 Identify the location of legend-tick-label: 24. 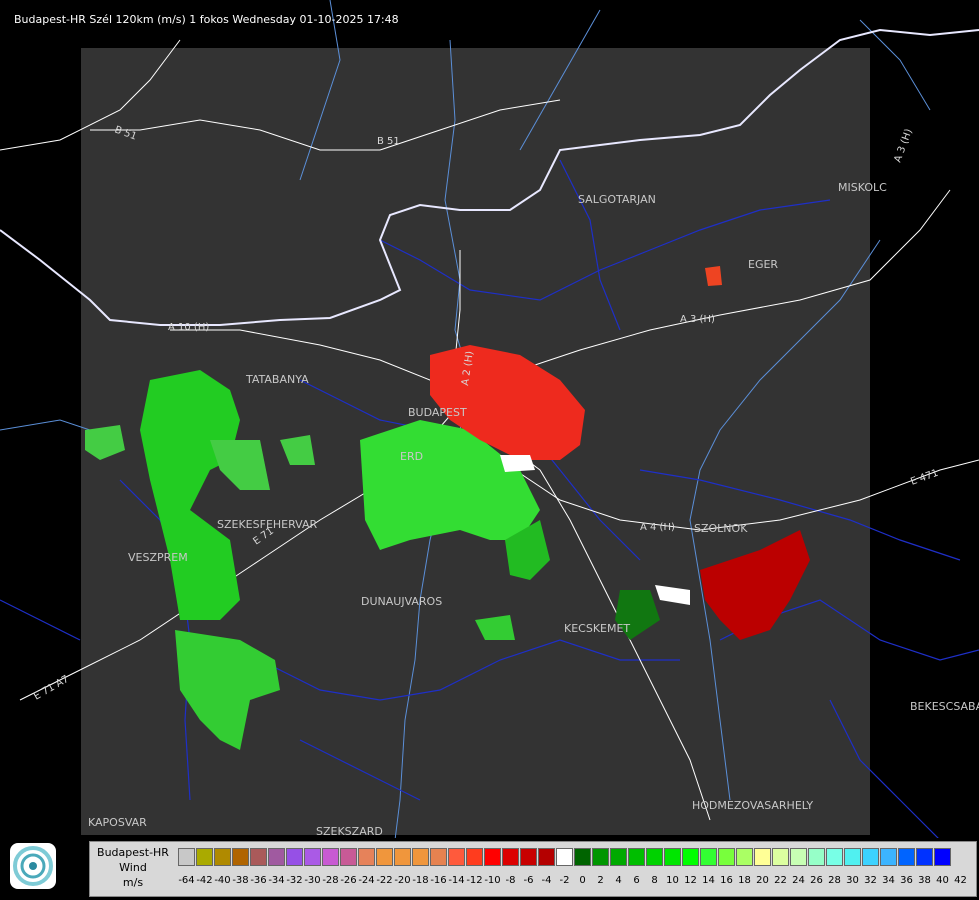
(798, 880).